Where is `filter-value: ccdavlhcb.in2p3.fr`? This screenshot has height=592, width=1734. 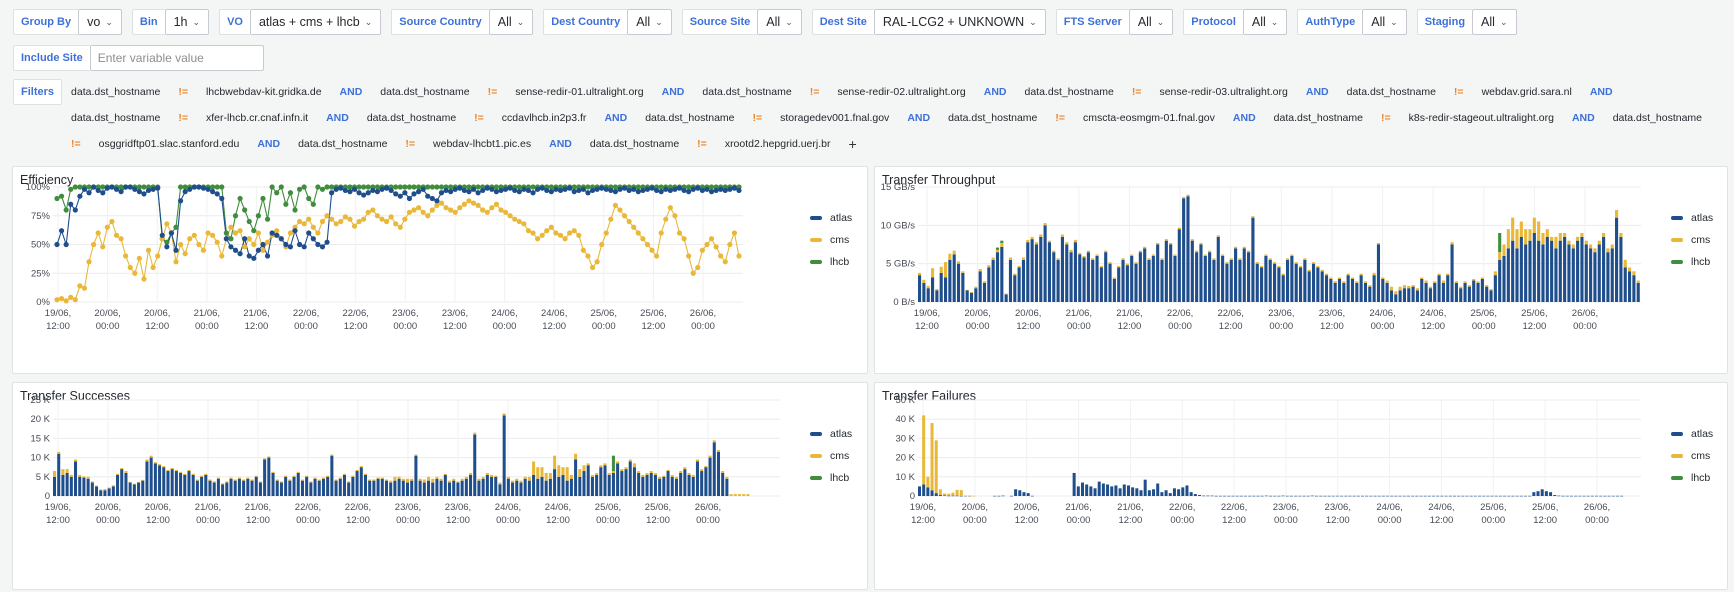
filter-value: ccdavlhcb.in2p3.fr is located at coordinates (544, 118).